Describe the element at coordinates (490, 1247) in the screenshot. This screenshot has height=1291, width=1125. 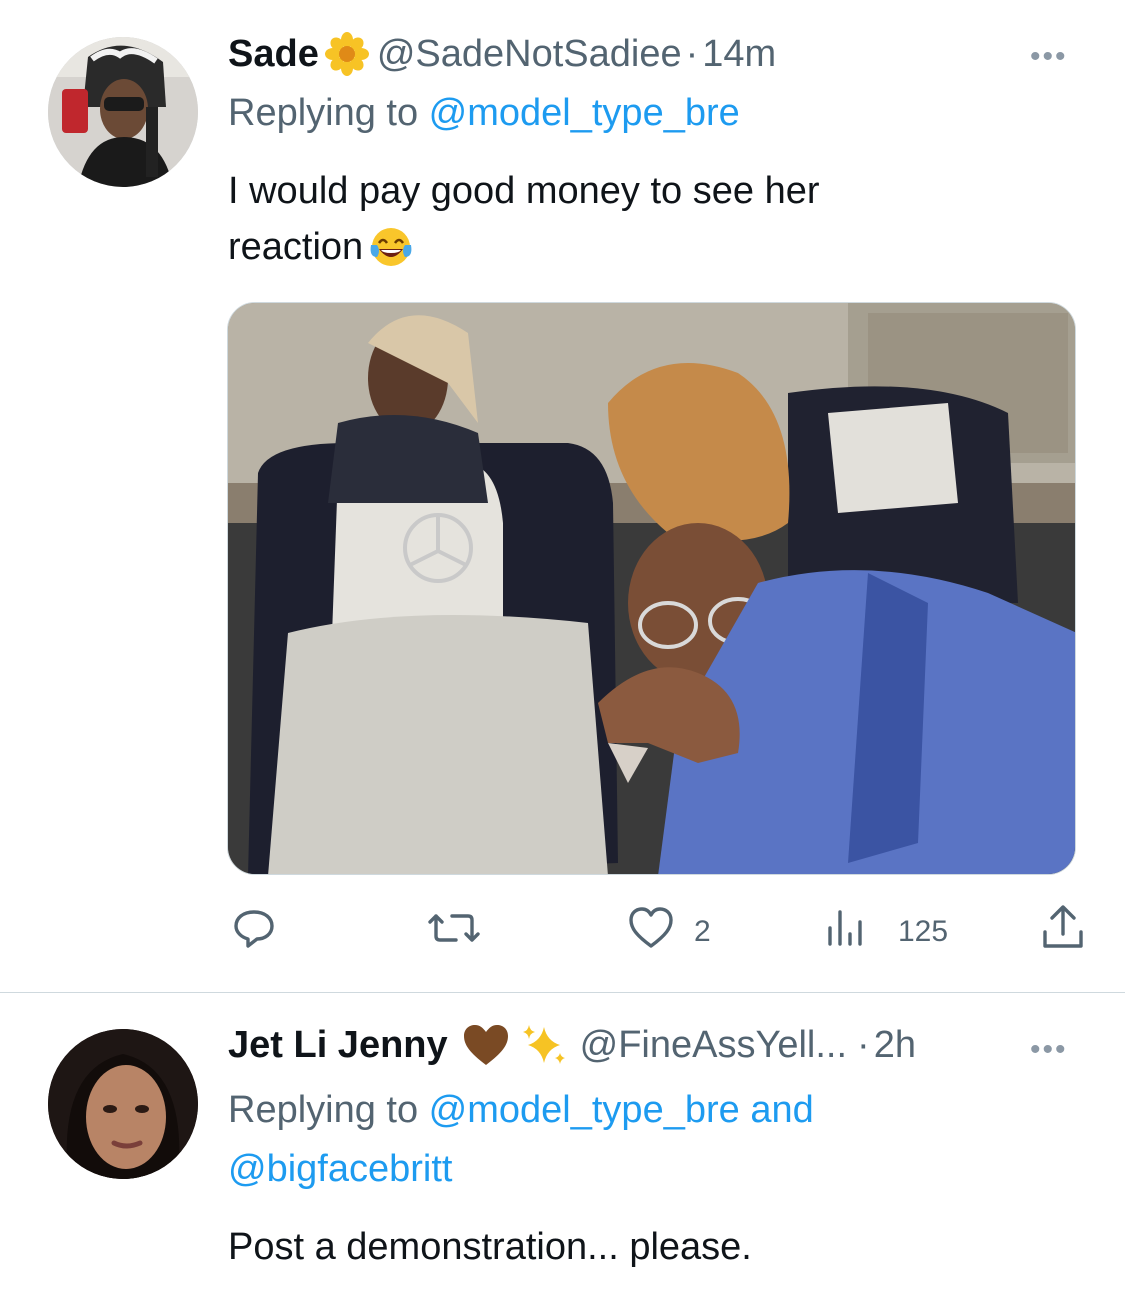
I see `tweet-text: Post a demonstration... please.` at that location.